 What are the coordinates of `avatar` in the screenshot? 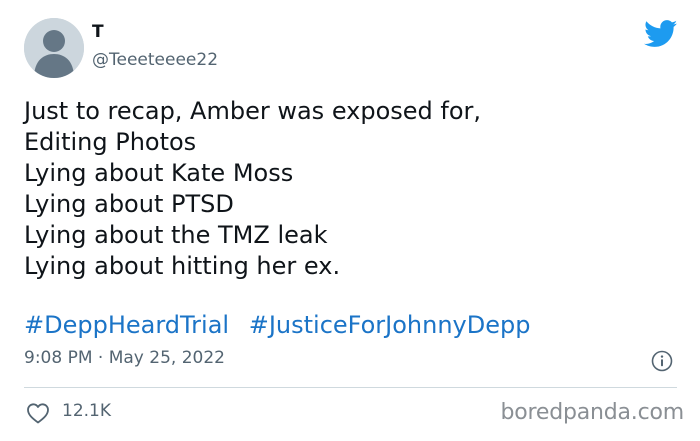 It's located at (54, 48).